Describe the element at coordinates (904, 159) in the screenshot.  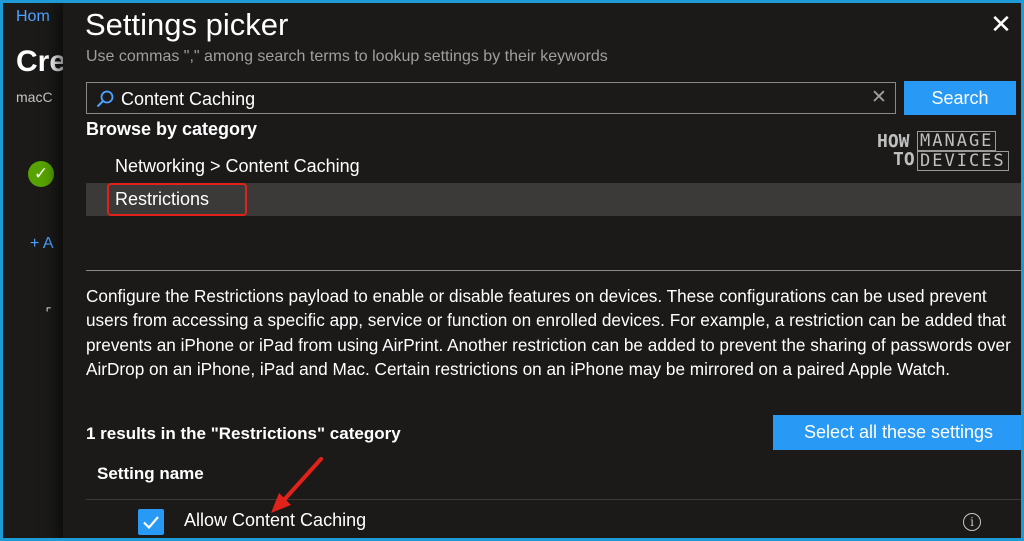
I see `logo-text-to: TO` at that location.